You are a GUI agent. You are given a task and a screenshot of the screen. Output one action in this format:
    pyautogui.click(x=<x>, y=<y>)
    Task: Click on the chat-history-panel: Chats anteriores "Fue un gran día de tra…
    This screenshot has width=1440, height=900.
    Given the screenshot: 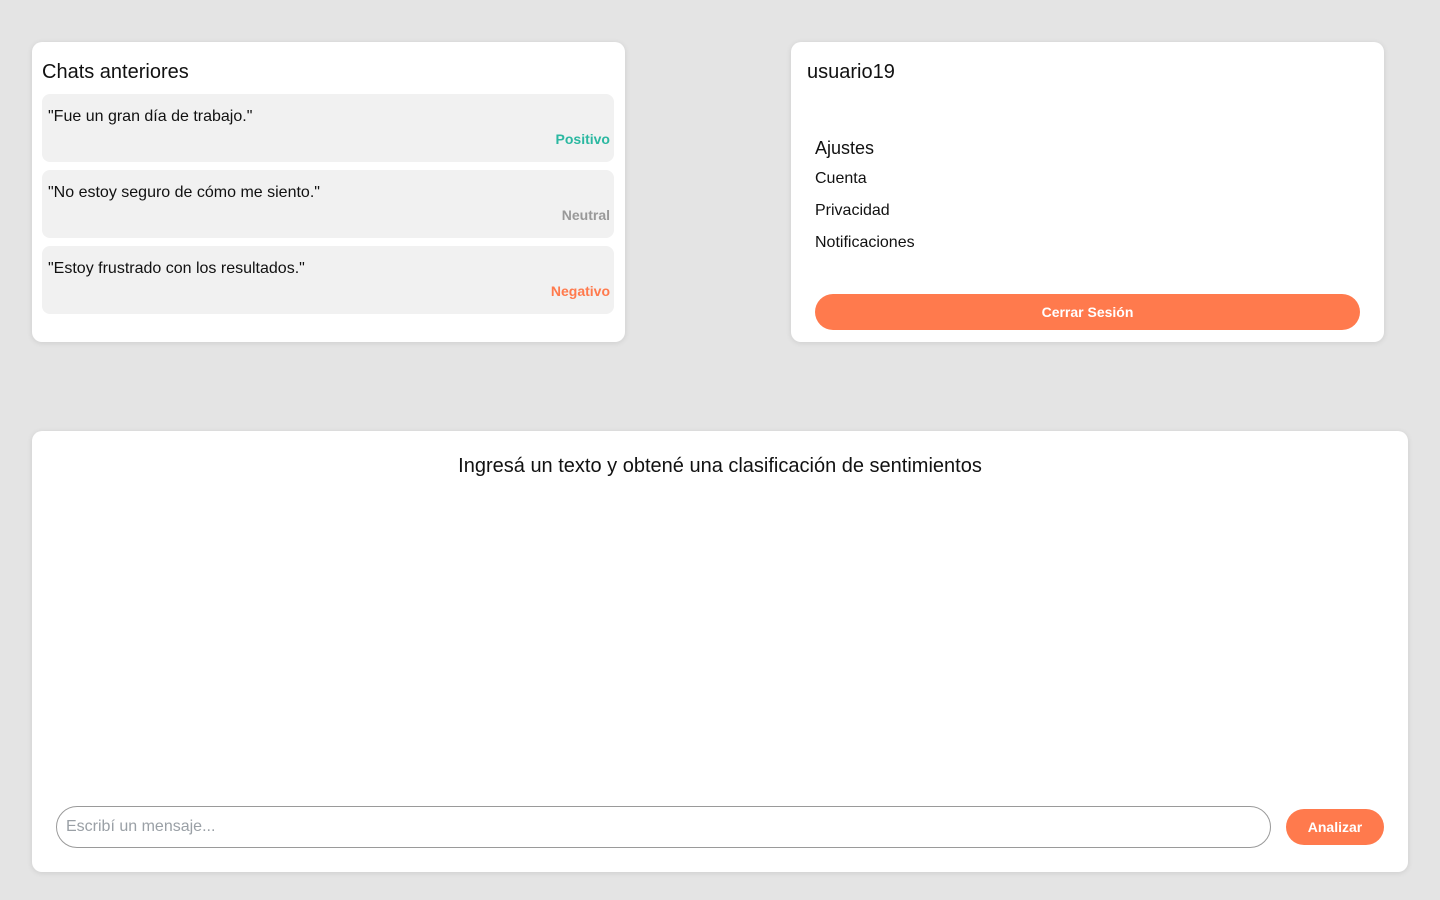 What is the action you would take?
    pyautogui.click(x=328, y=192)
    